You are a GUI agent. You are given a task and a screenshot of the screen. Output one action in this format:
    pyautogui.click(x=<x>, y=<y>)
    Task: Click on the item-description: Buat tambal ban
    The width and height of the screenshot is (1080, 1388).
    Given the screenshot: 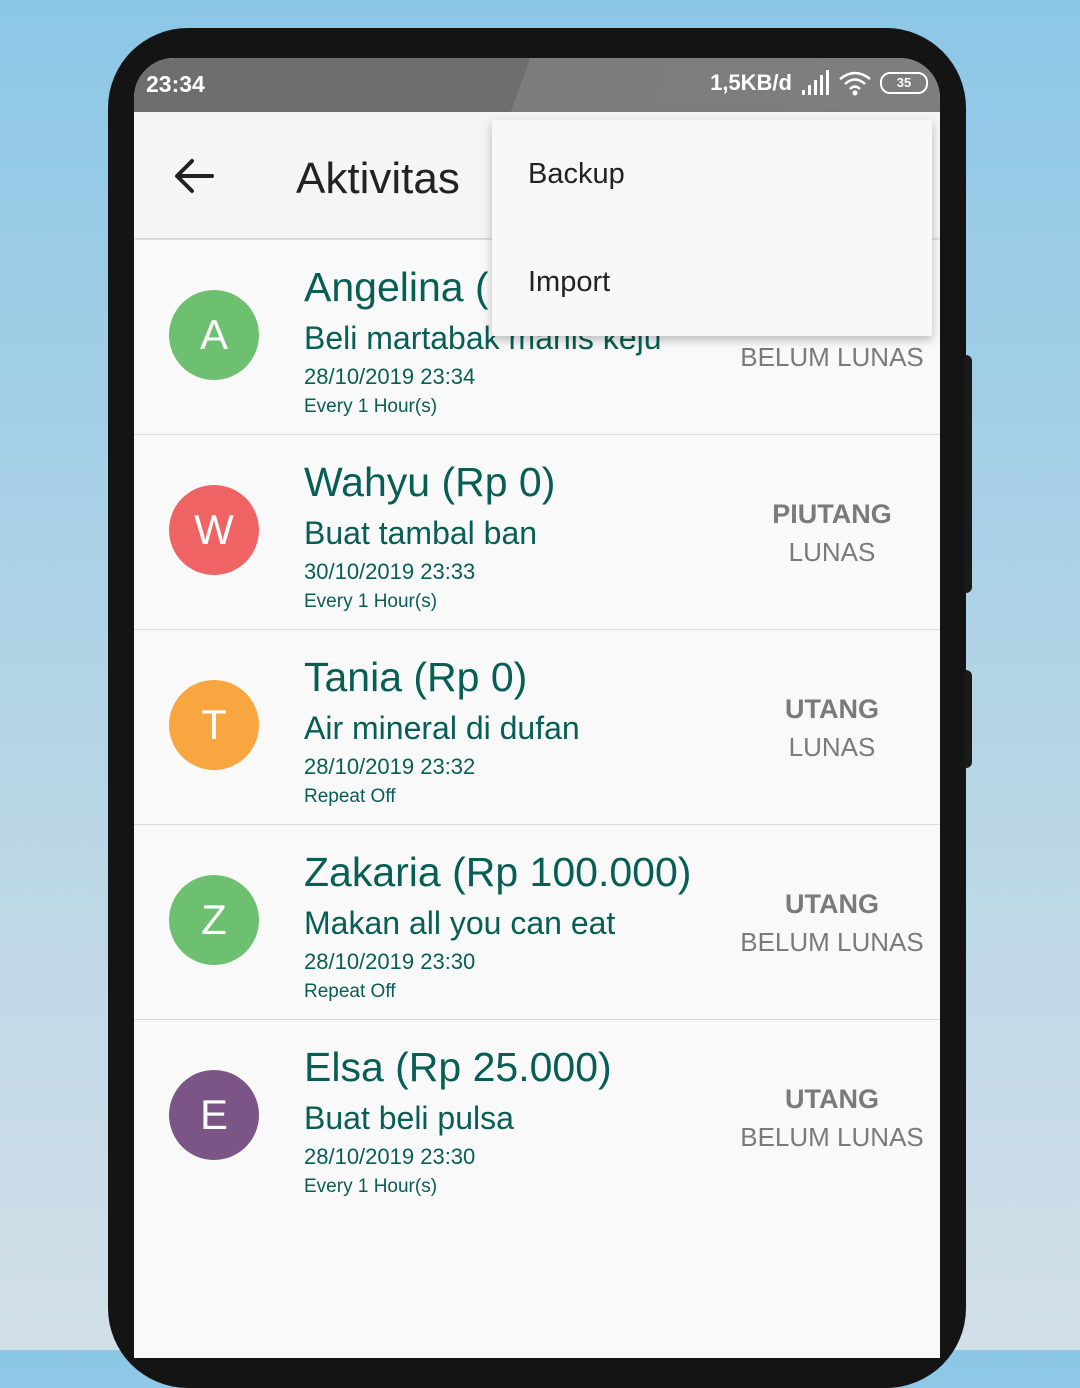 What is the action you would take?
    pyautogui.click(x=421, y=533)
    